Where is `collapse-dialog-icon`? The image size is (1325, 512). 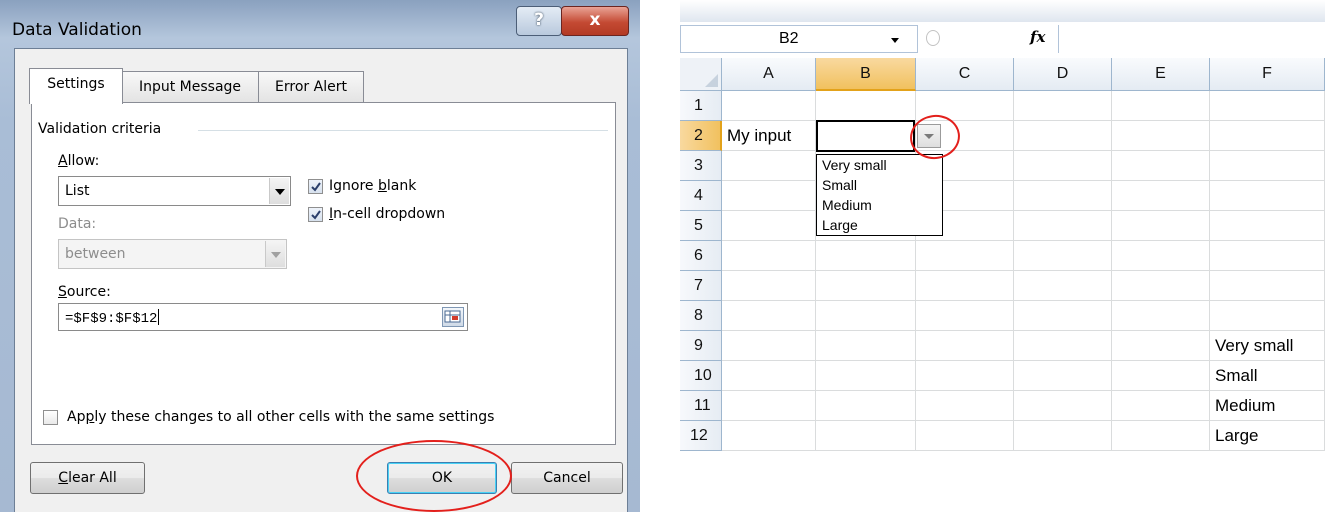 collapse-dialog-icon is located at coordinates (453, 317).